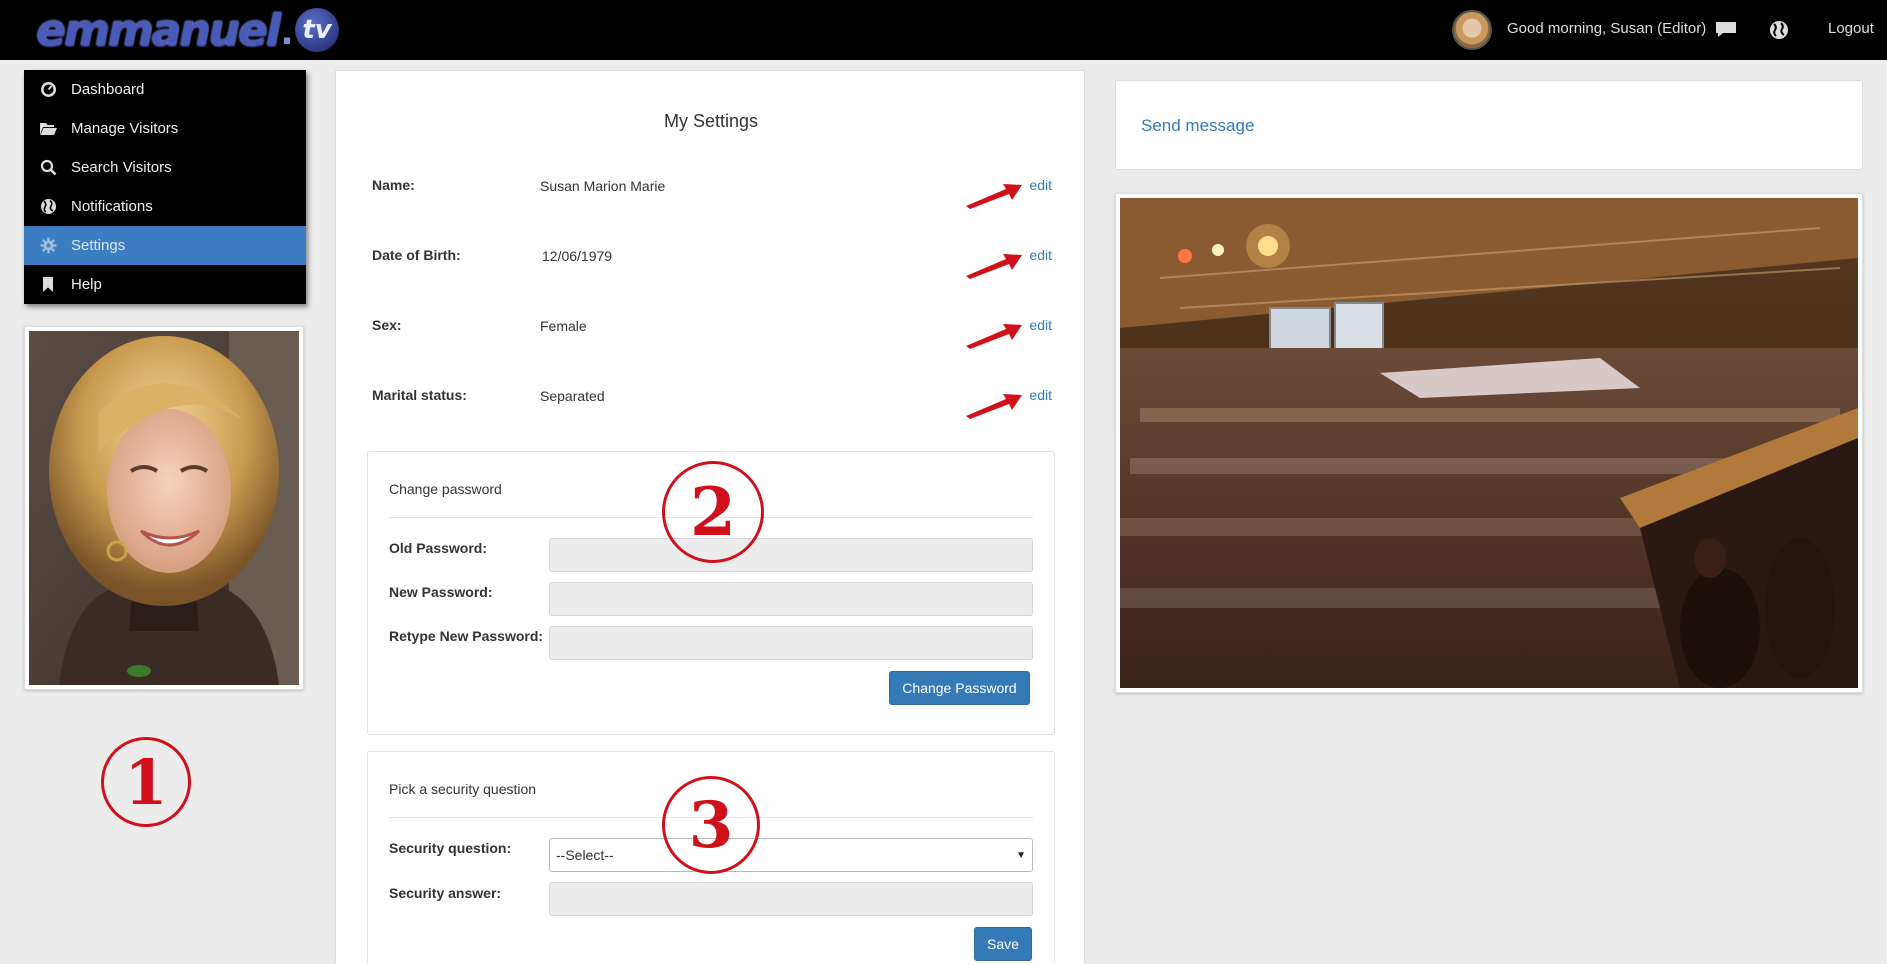 The image size is (1887, 964). Describe the element at coordinates (445, 893) in the screenshot. I see `security-answer-label: Security answer:` at that location.